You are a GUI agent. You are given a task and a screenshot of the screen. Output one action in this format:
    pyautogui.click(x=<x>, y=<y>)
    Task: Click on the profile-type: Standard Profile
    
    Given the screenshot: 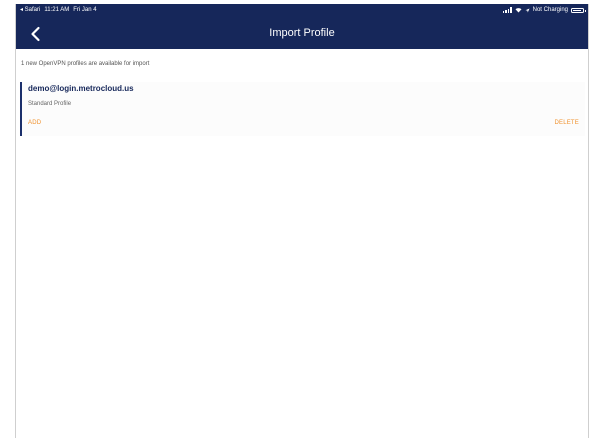 What is the action you would take?
    pyautogui.click(x=50, y=104)
    